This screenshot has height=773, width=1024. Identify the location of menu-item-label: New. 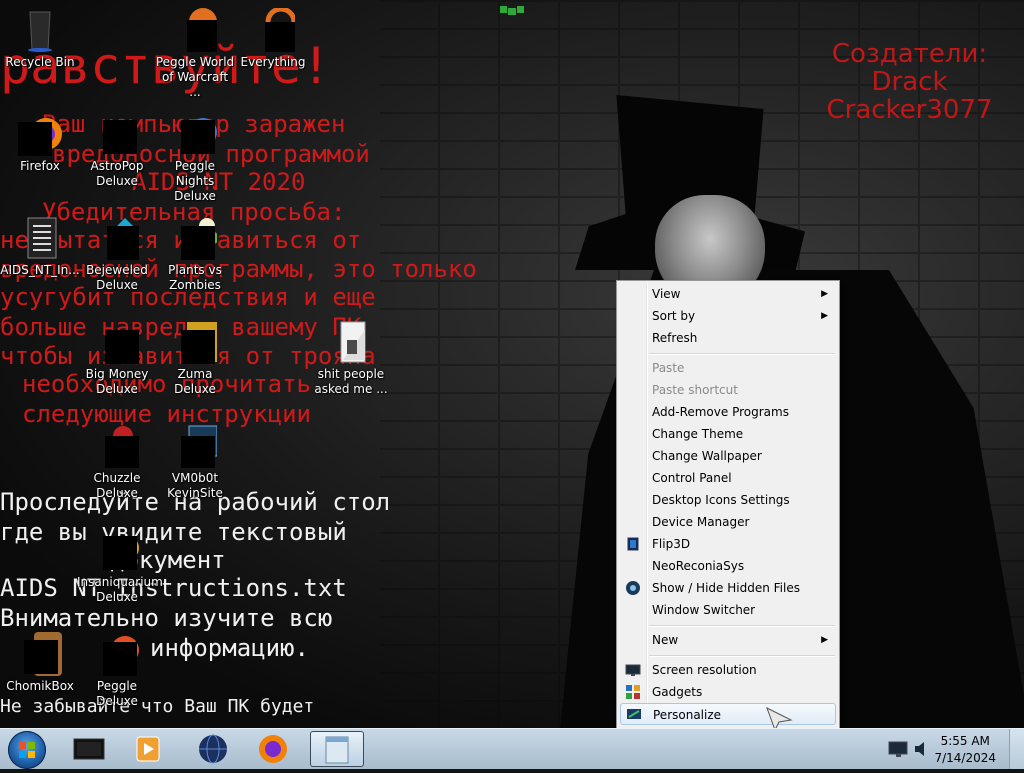
(665, 640).